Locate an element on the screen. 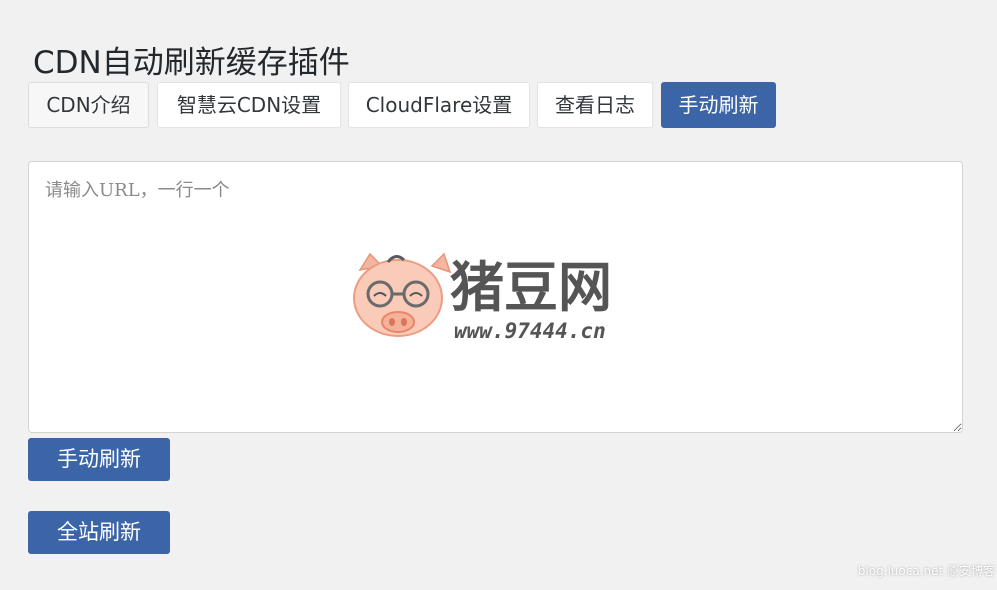  full-site-refresh-button: 全站刷新 is located at coordinates (99, 532).